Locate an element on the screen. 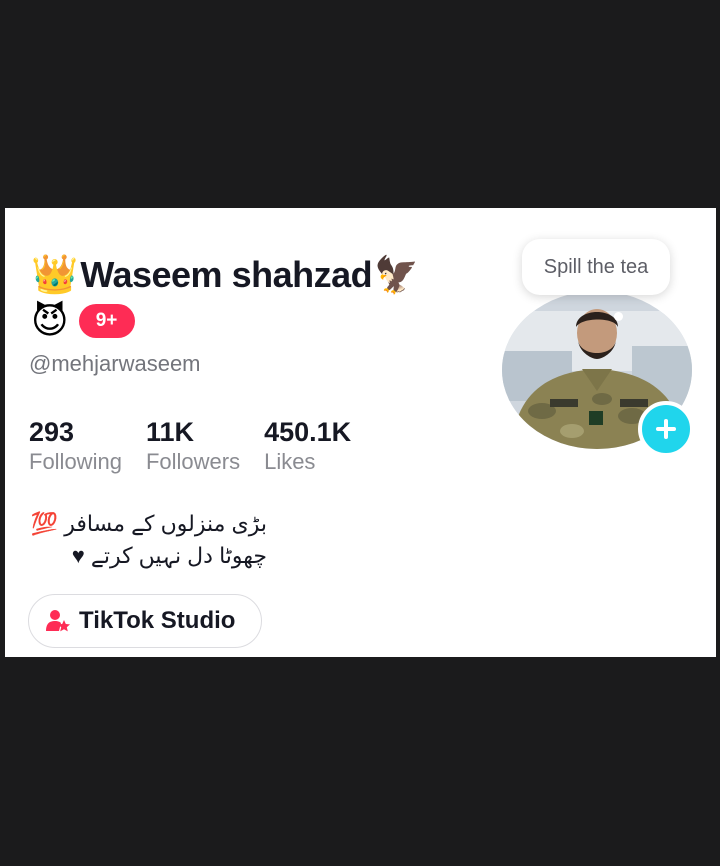 The width and height of the screenshot is (720, 866). add-story-button is located at coordinates (666, 429).